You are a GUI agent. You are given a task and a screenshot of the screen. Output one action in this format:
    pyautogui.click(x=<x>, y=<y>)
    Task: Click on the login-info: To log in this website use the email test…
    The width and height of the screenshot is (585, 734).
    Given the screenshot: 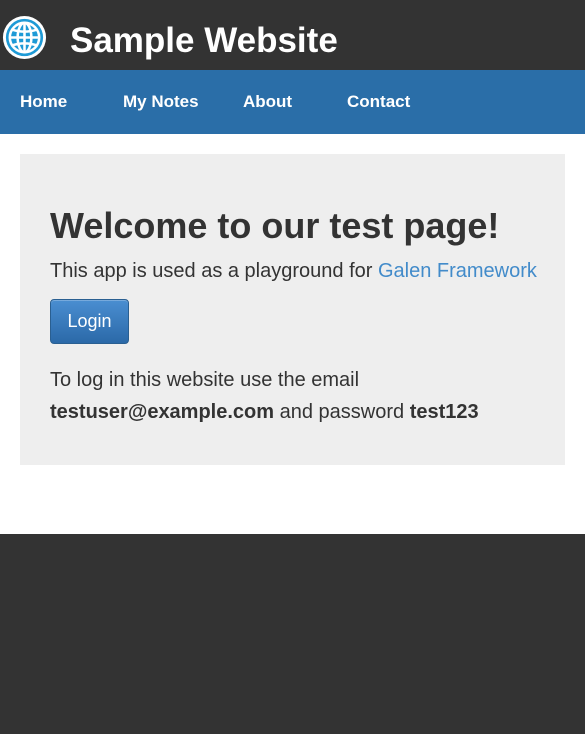 What is the action you would take?
    pyautogui.click(x=264, y=396)
    